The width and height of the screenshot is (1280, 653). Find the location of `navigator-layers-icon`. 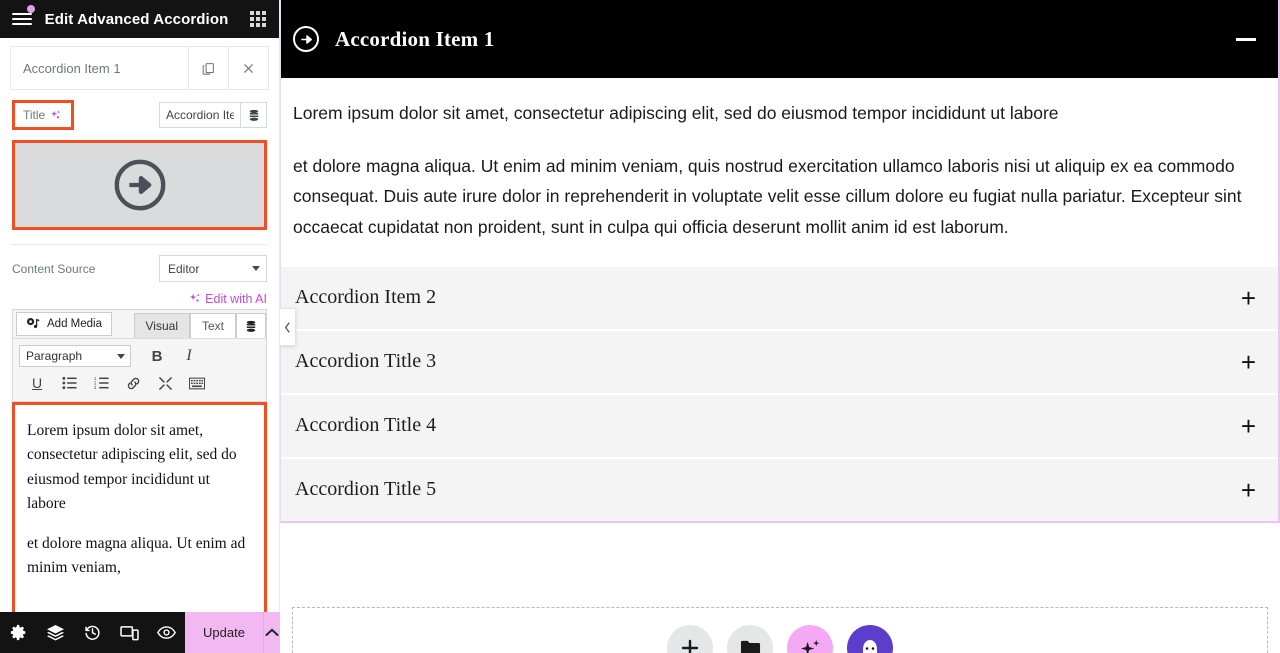

navigator-layers-icon is located at coordinates (55, 632).